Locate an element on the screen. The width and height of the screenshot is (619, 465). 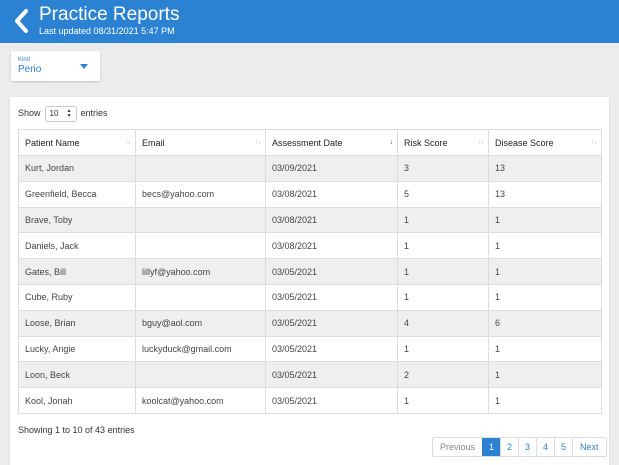
patient-name-cell: Kurt, Jordan is located at coordinates (77, 168).